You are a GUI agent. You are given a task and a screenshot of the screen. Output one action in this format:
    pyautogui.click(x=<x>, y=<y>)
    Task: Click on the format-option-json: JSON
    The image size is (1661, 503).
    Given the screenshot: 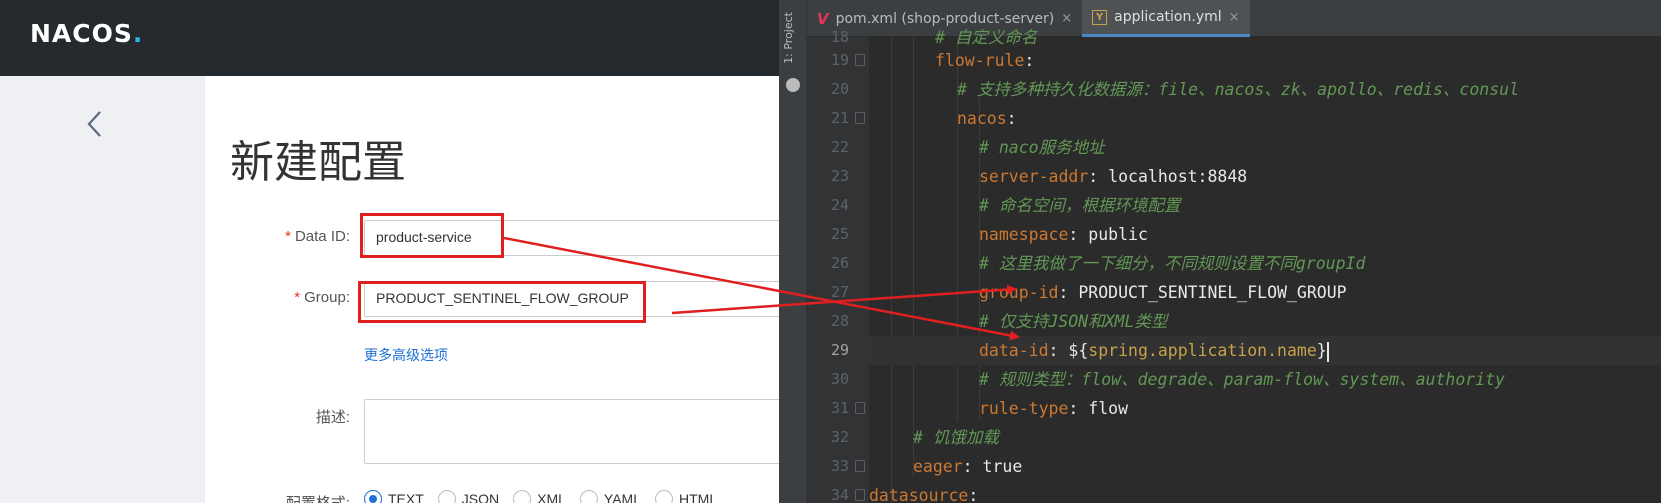 What is the action you would take?
    pyautogui.click(x=468, y=496)
    